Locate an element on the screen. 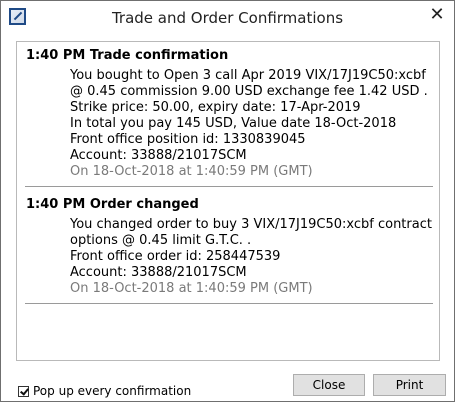  entry-heading: 1:40 PM Trade confirmation is located at coordinates (127, 55).